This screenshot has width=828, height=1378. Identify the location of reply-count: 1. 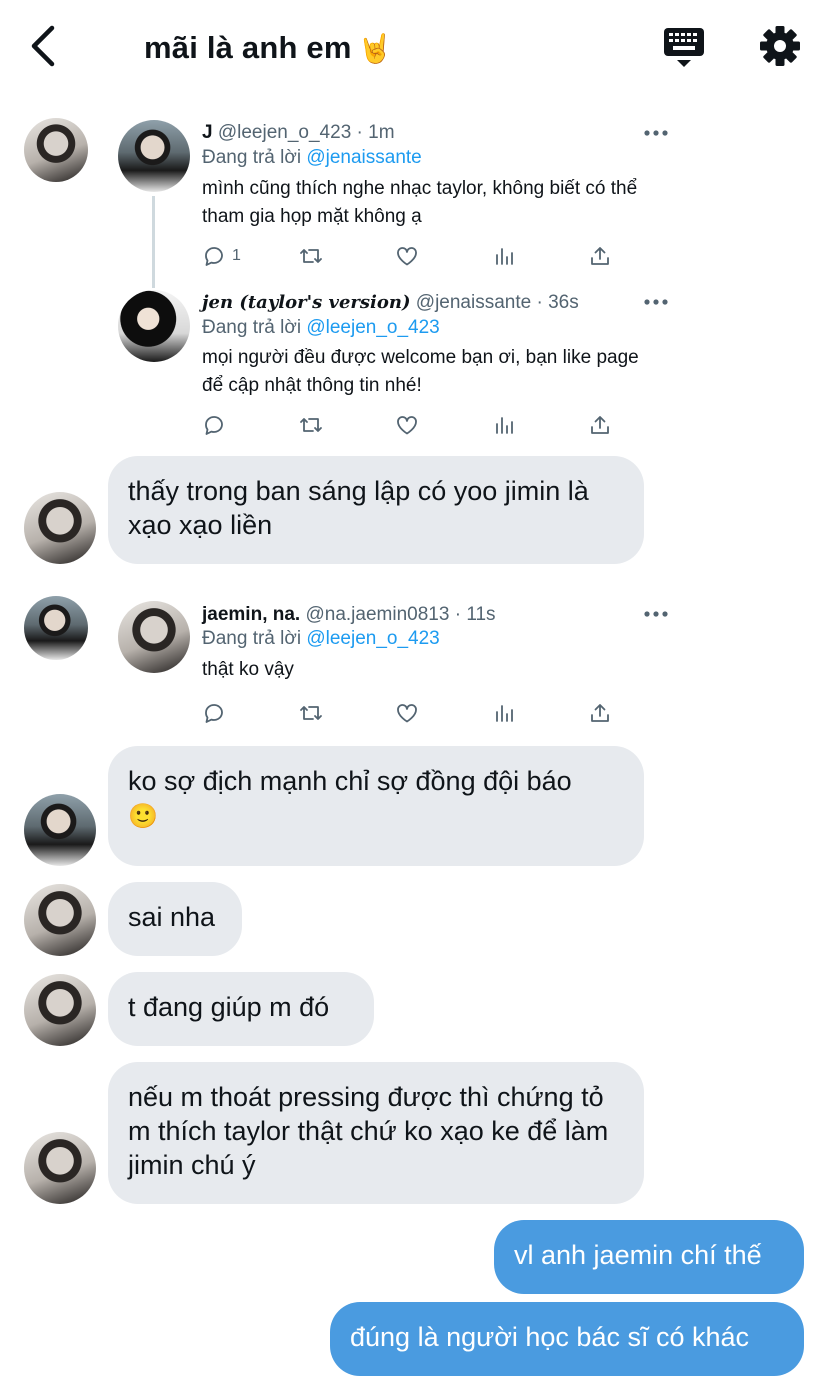
(236, 255).